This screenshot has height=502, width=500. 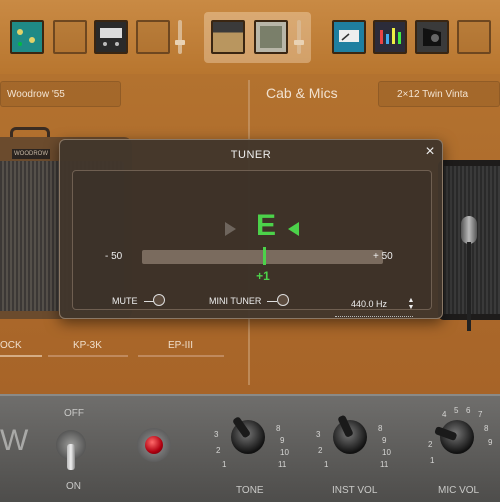 What do you see at coordinates (278, 428) in the screenshot?
I see `tone-scale-right: 8` at bounding box center [278, 428].